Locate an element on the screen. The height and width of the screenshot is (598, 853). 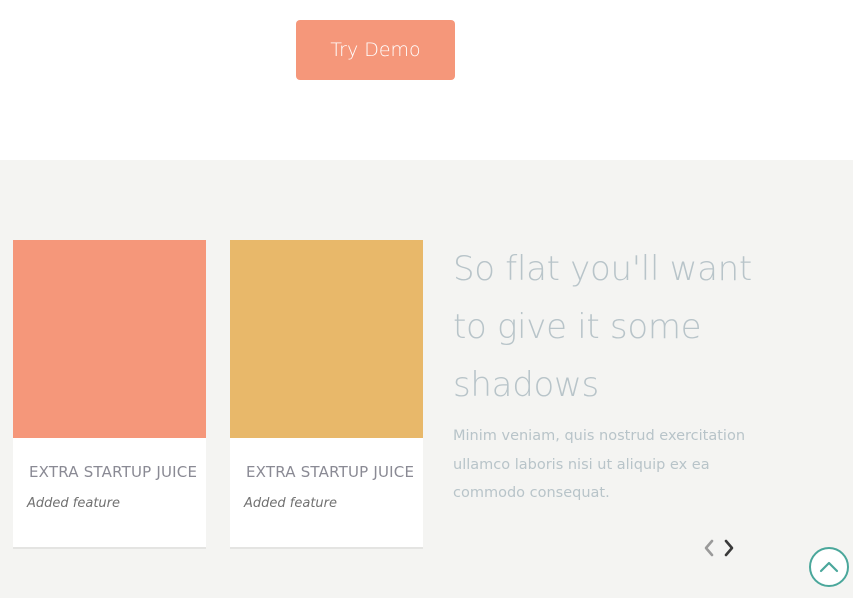
chevron-left-icon is located at coordinates (709, 548).